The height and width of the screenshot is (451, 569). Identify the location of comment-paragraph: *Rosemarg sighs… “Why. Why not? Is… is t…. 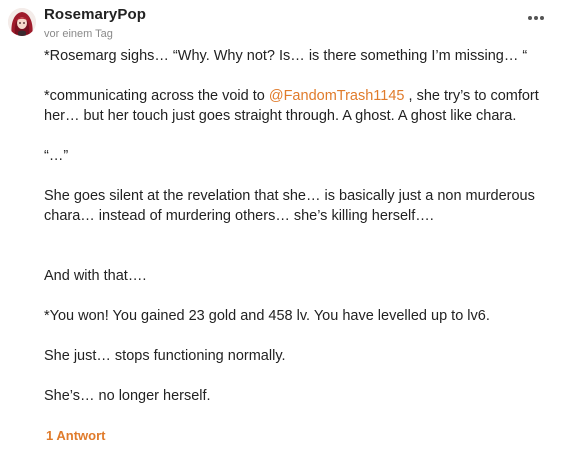
(286, 56).